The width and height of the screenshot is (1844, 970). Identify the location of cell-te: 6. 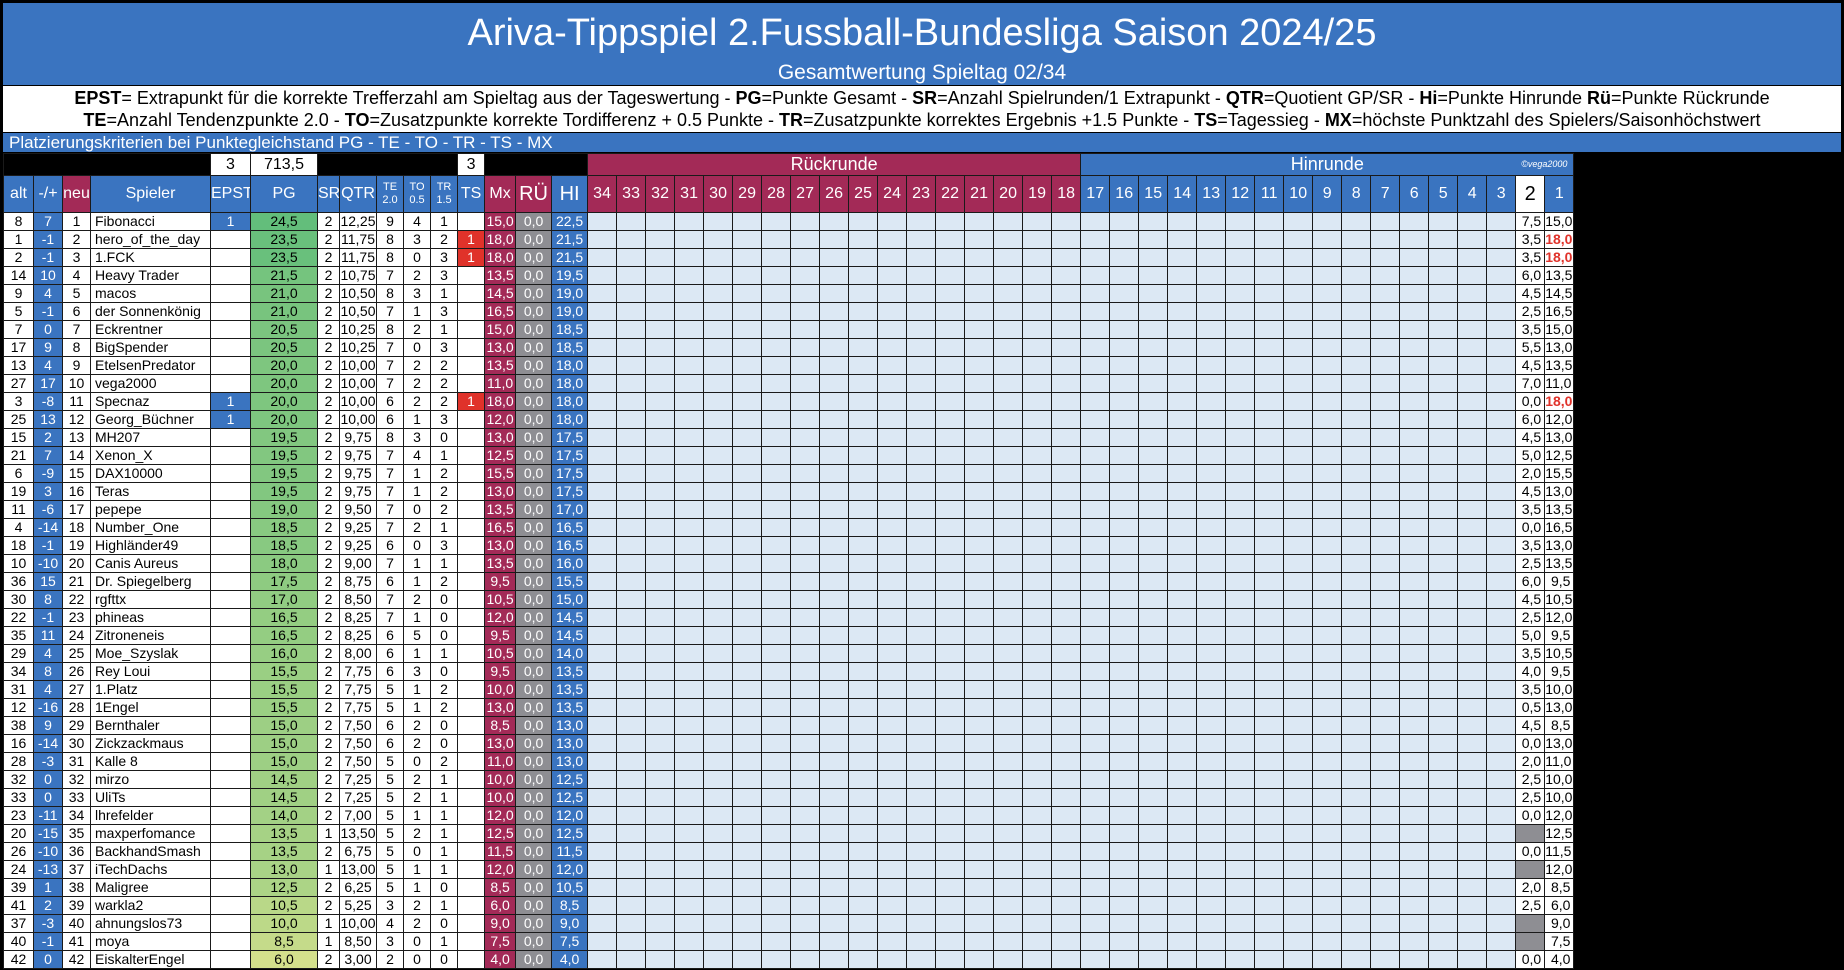
(390, 545).